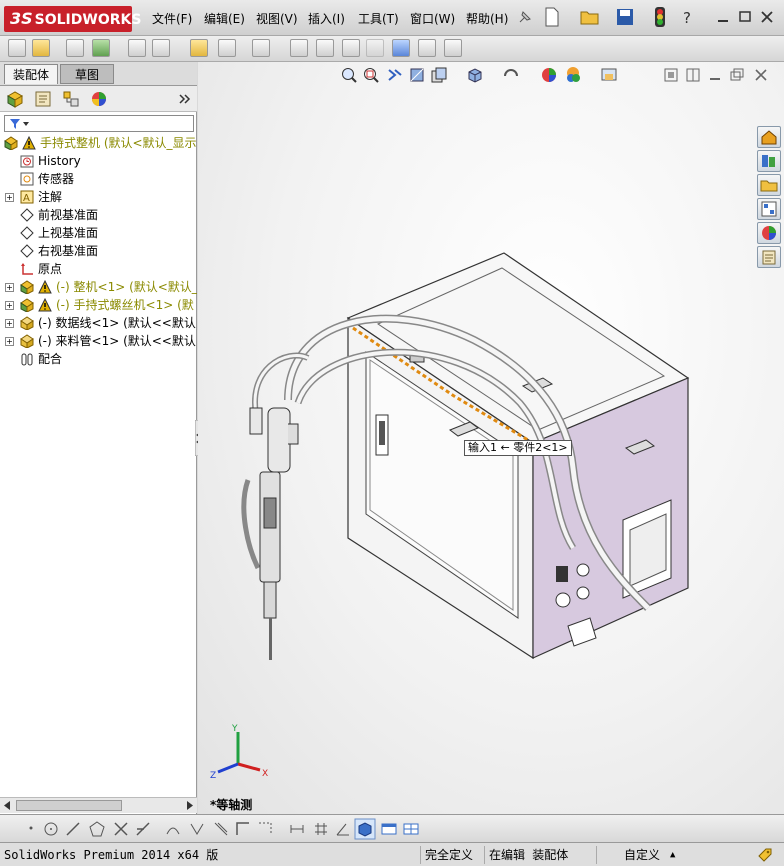  Describe the element at coordinates (689, 17) in the screenshot. I see `help-icon: ?` at that location.